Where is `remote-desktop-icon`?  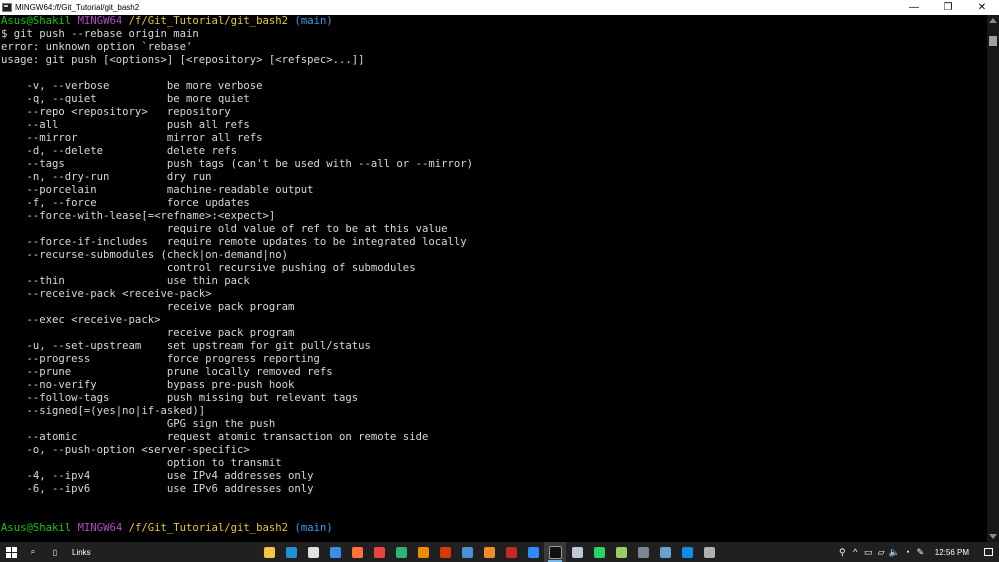
remote-desktop-icon is located at coordinates (577, 552).